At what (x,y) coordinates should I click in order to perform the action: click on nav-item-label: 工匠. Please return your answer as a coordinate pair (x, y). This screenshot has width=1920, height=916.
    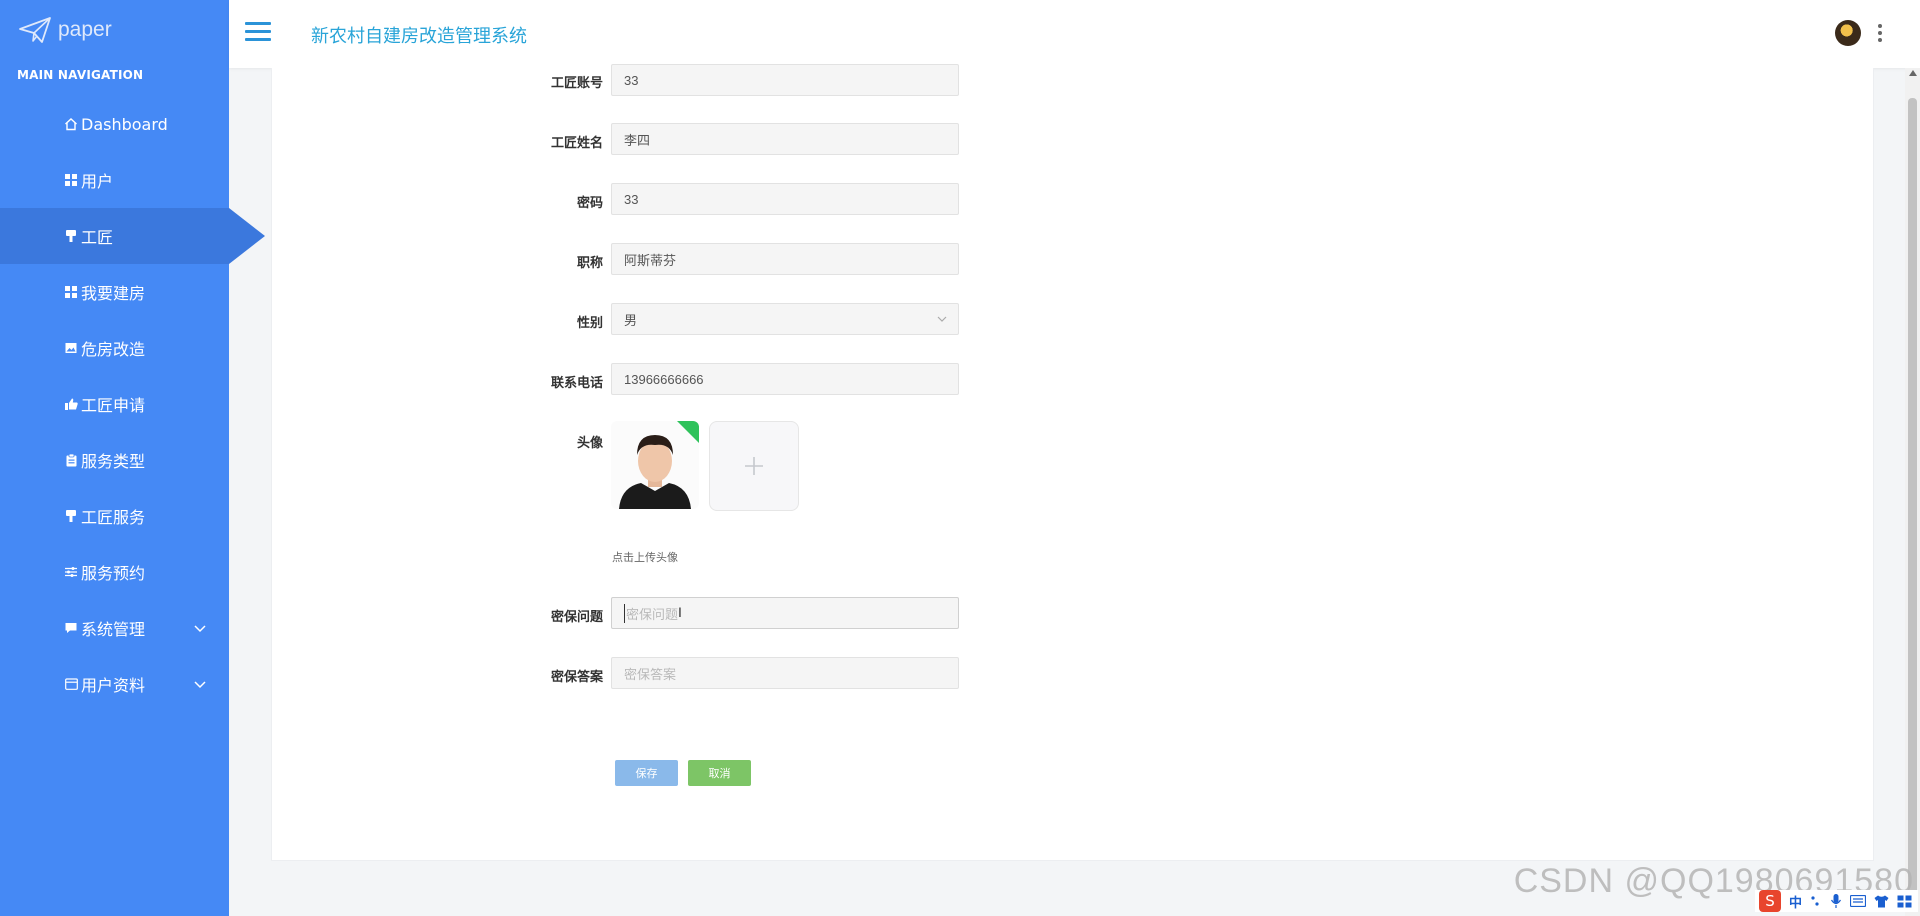
    Looking at the image, I should click on (97, 237).